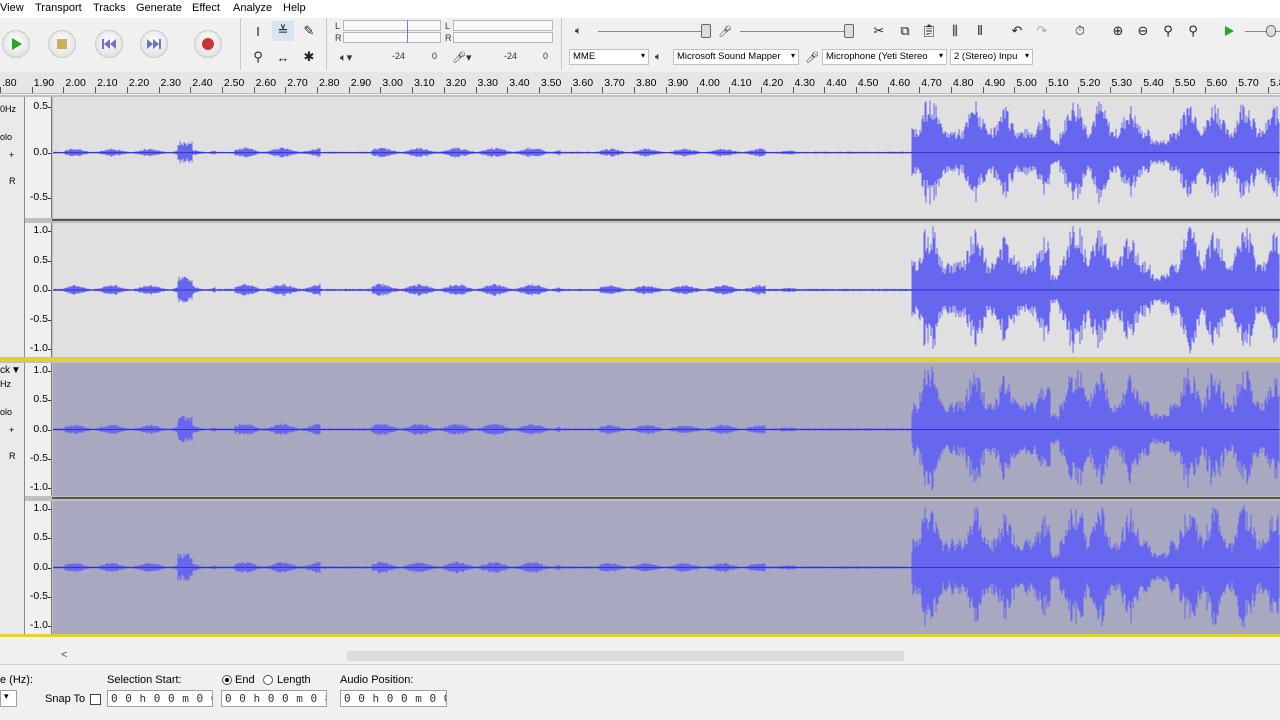  What do you see at coordinates (435, 56) in the screenshot?
I see `meter-scale-label: 0` at bounding box center [435, 56].